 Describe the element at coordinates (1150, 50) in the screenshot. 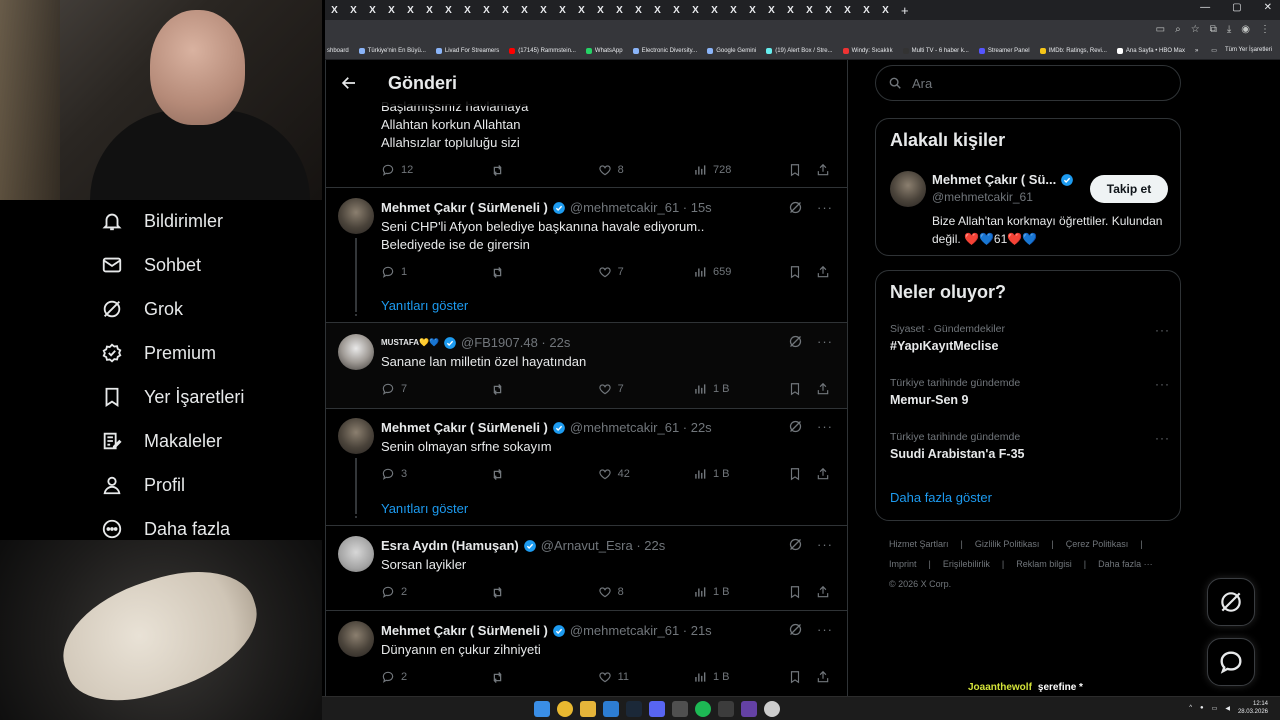

I see `bookmark-item: Ana Sayfa • HBO Max` at that location.